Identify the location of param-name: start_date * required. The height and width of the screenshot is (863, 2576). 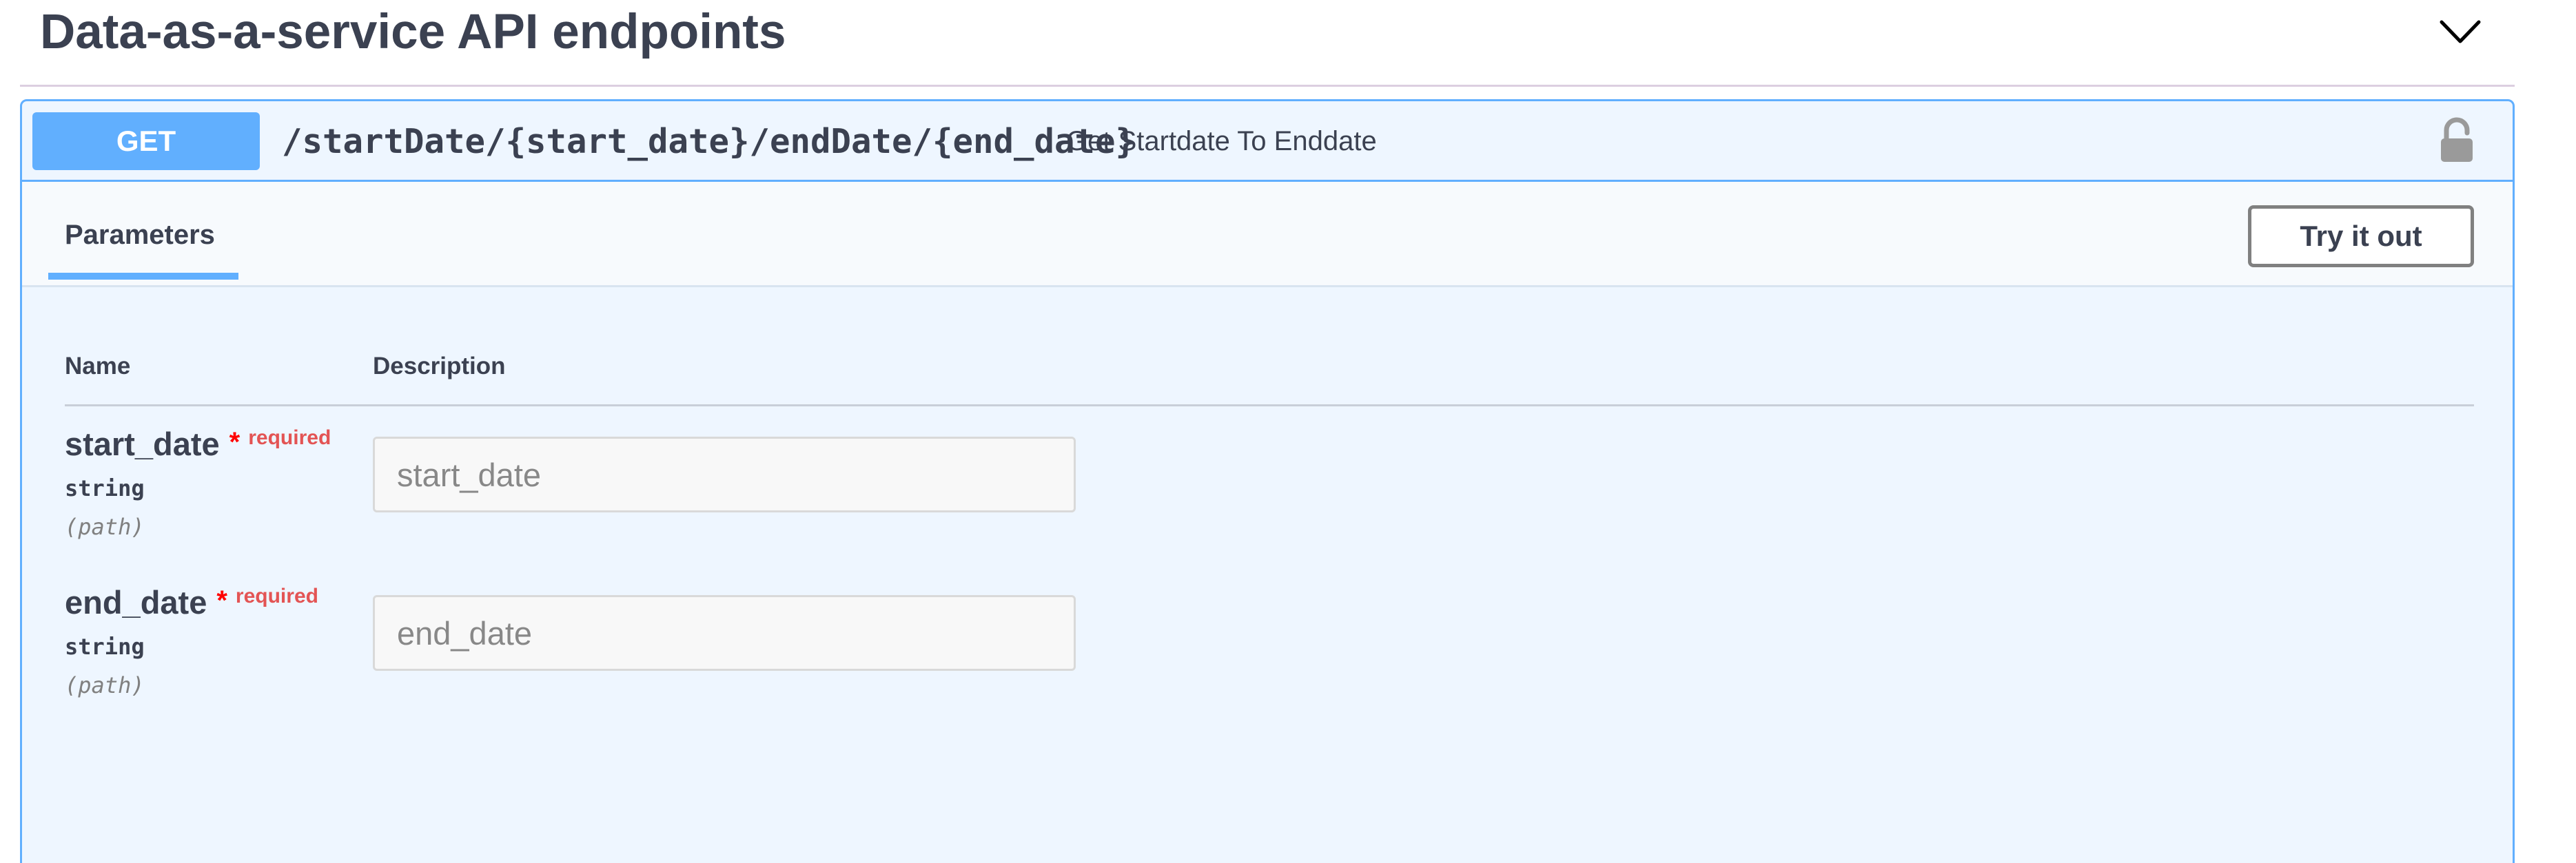
(198, 444).